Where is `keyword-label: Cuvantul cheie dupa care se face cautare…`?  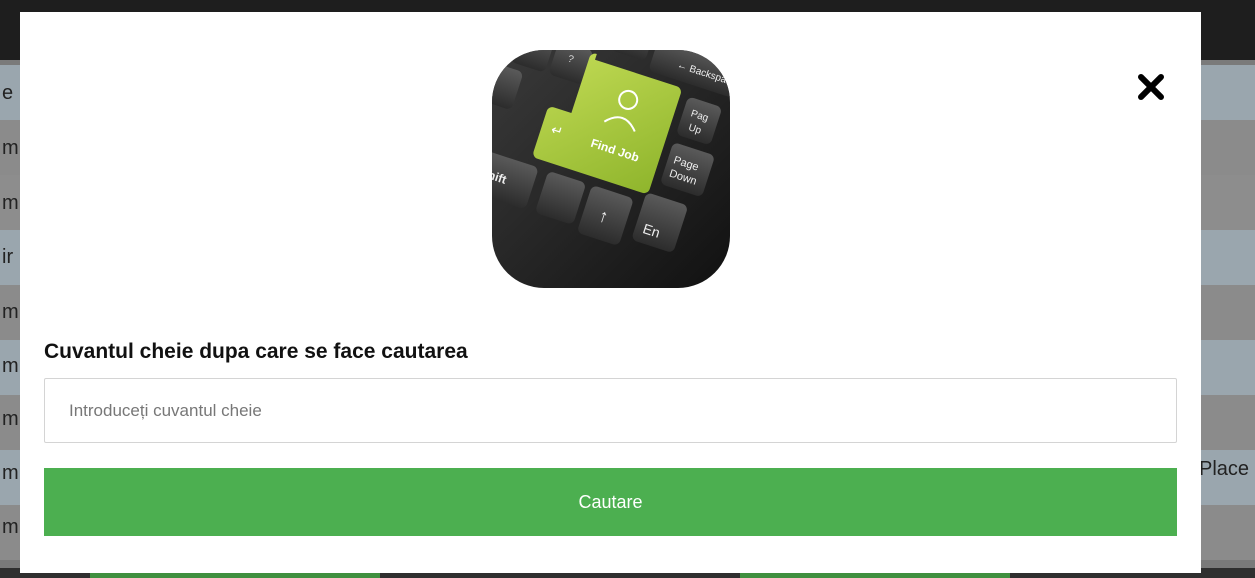
keyword-label: Cuvantul cheie dupa care se face cautare… is located at coordinates (256, 351).